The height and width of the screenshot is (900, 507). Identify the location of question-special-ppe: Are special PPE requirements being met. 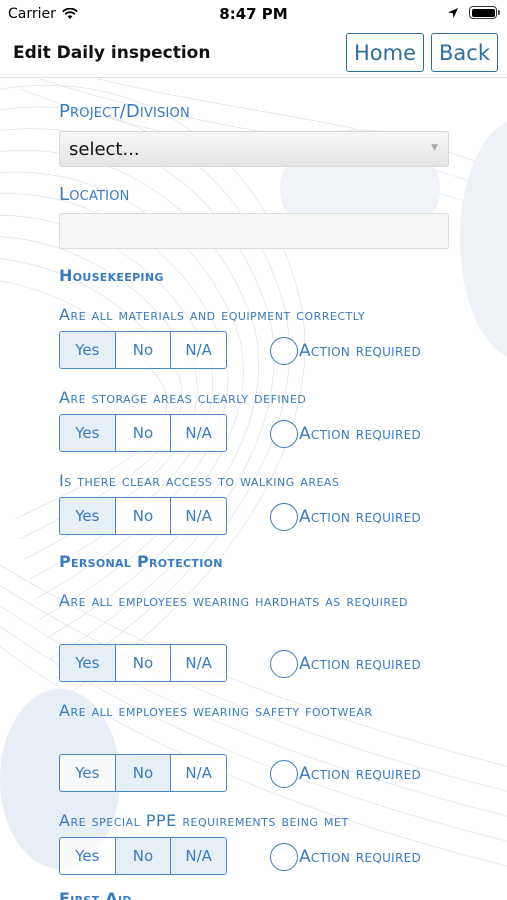
(204, 820).